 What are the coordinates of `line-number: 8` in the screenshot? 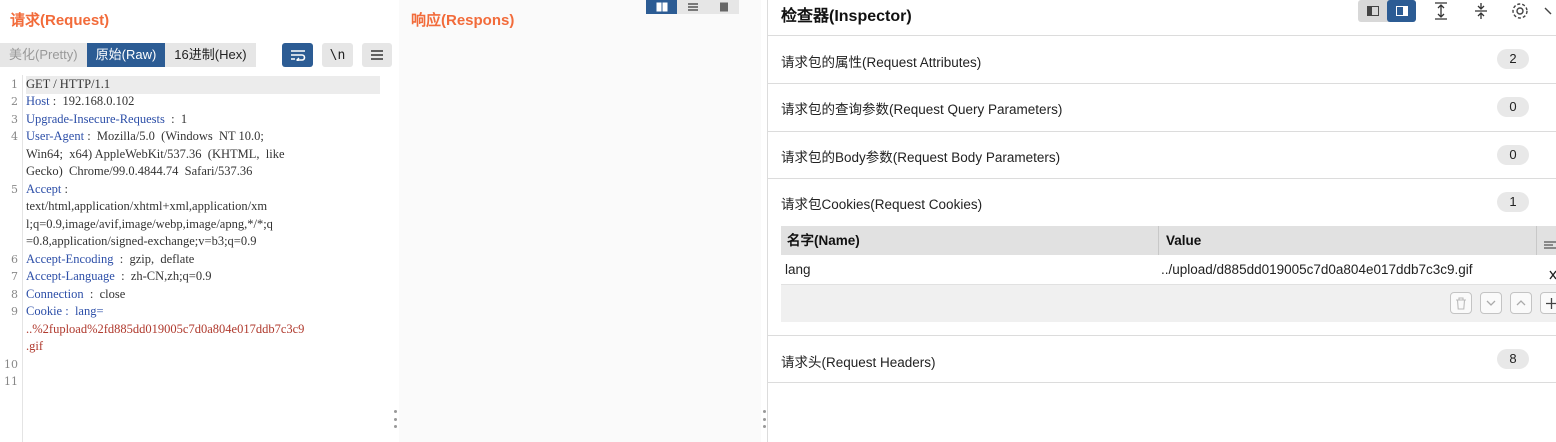 It's located at (14, 294).